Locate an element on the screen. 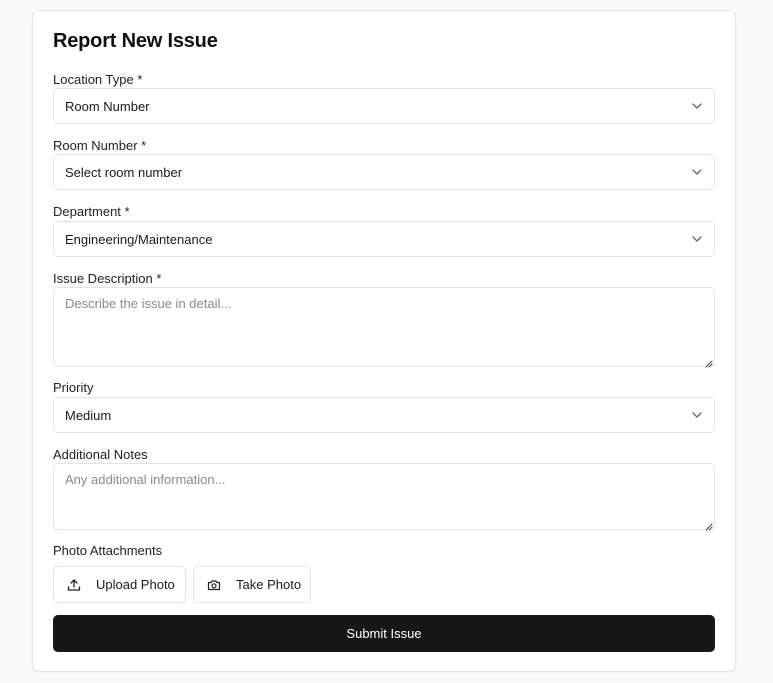  priority-select: Medium is located at coordinates (384, 415).